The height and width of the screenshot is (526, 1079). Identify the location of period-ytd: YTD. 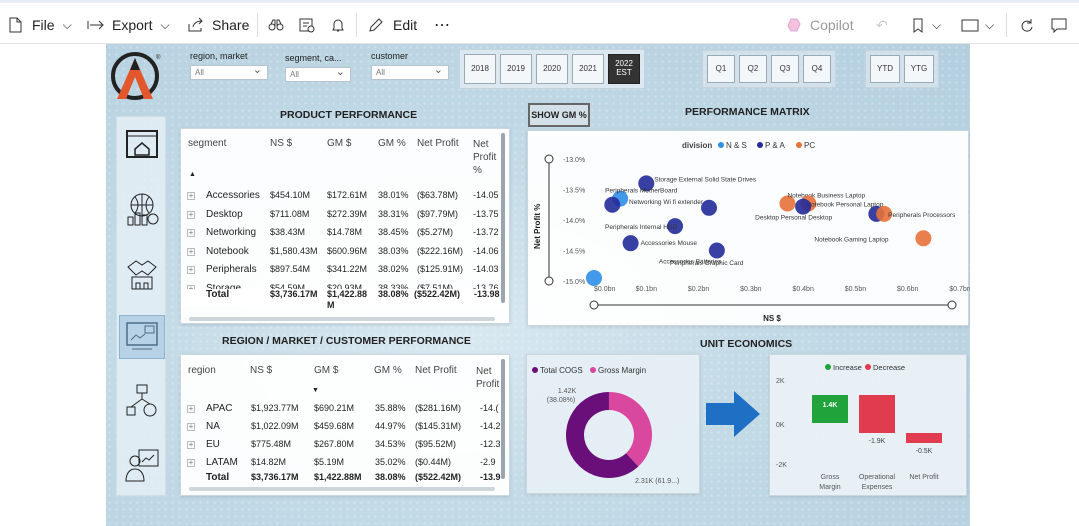
(885, 69).